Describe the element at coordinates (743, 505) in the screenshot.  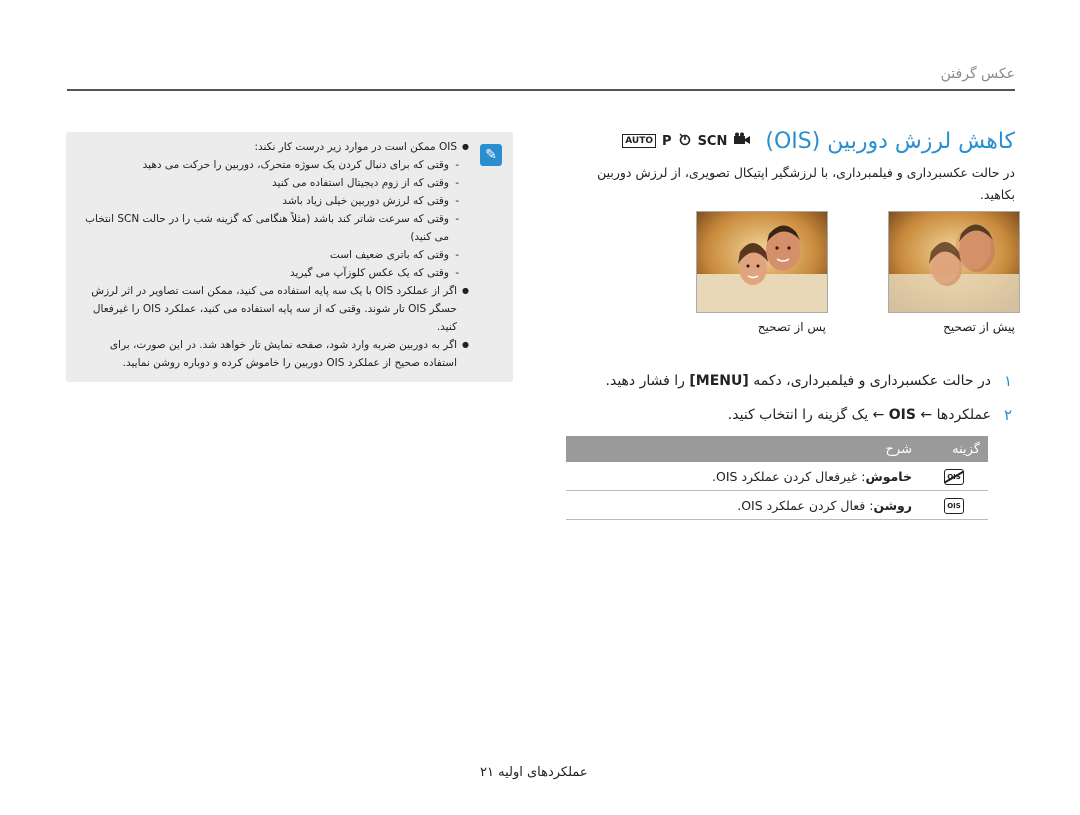
I see `option-description: روشن: فعال کردن عملکرد OIS.` at that location.